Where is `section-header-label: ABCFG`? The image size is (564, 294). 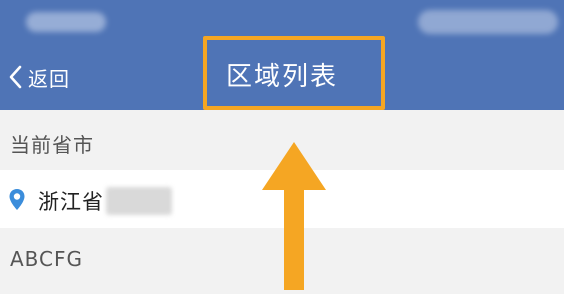 section-header-label: ABCFG is located at coordinates (47, 259).